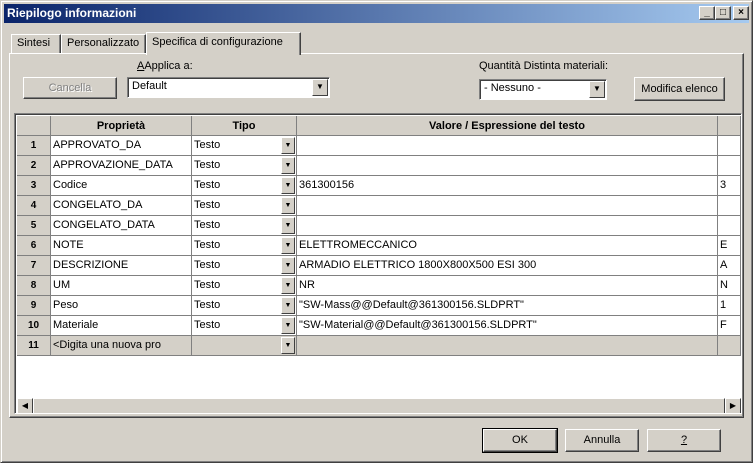 Image resolution: width=753 pixels, height=463 pixels. Describe the element at coordinates (25, 405) in the screenshot. I see `scroll-left-icon: ◀` at that location.